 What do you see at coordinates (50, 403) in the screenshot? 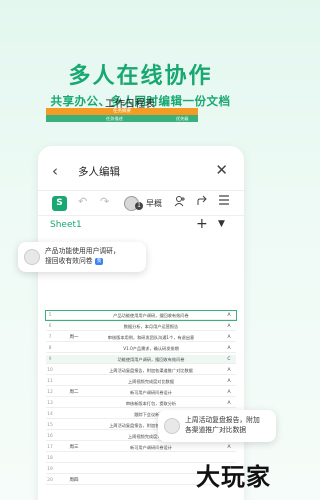
I see `row-number: 13` at bounding box center [50, 403].